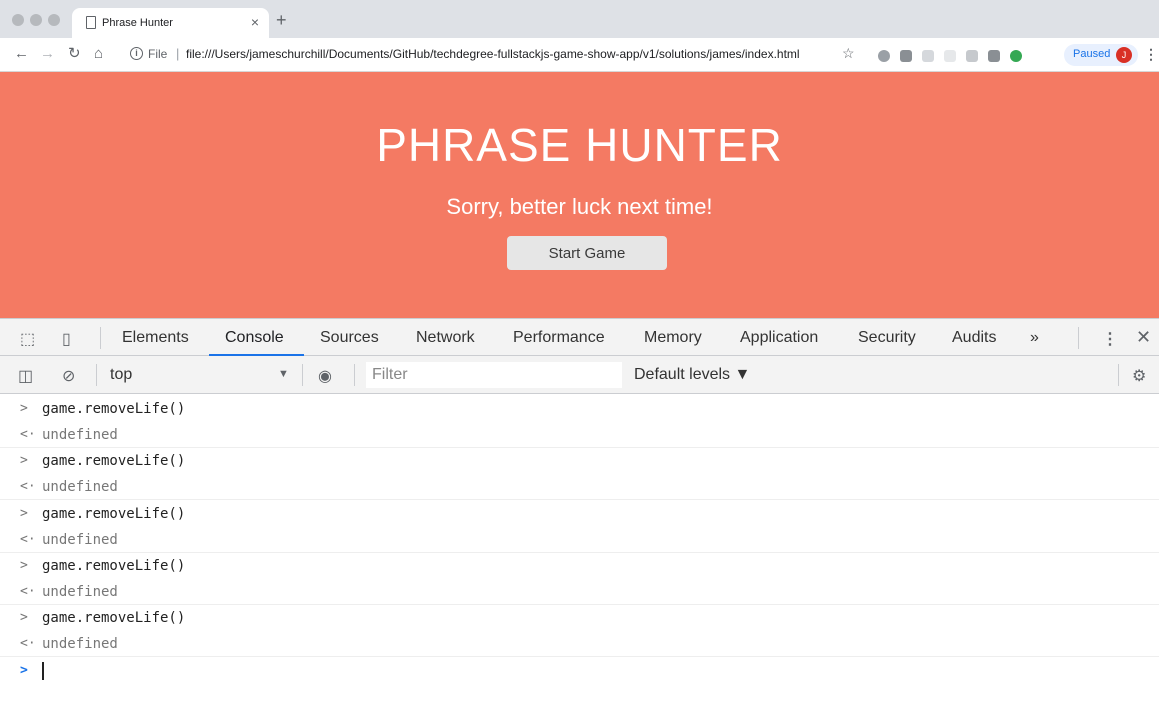 This screenshot has height=706, width=1159. I want to click on filter-input, so click(494, 375).